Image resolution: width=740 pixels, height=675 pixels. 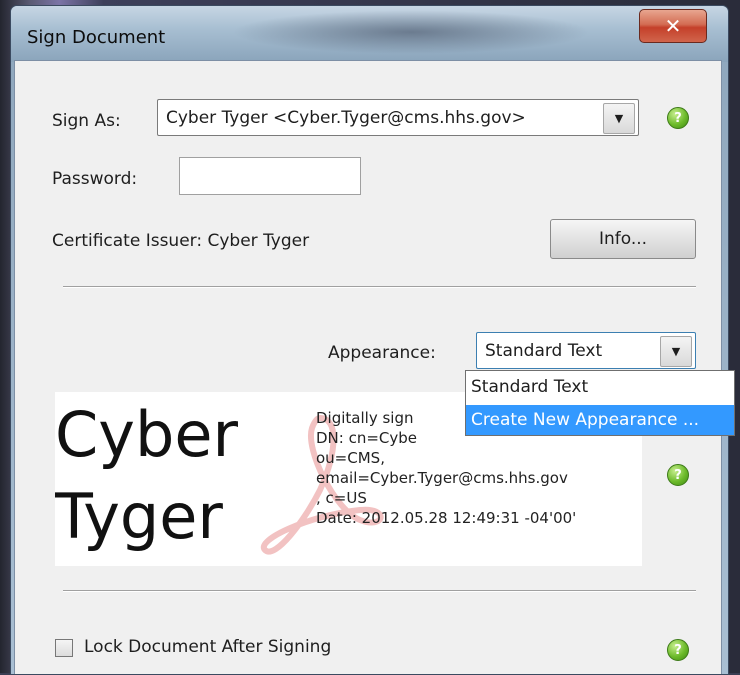 What do you see at coordinates (96, 37) in the screenshot?
I see `dialog-title: Sign Document` at bounding box center [96, 37].